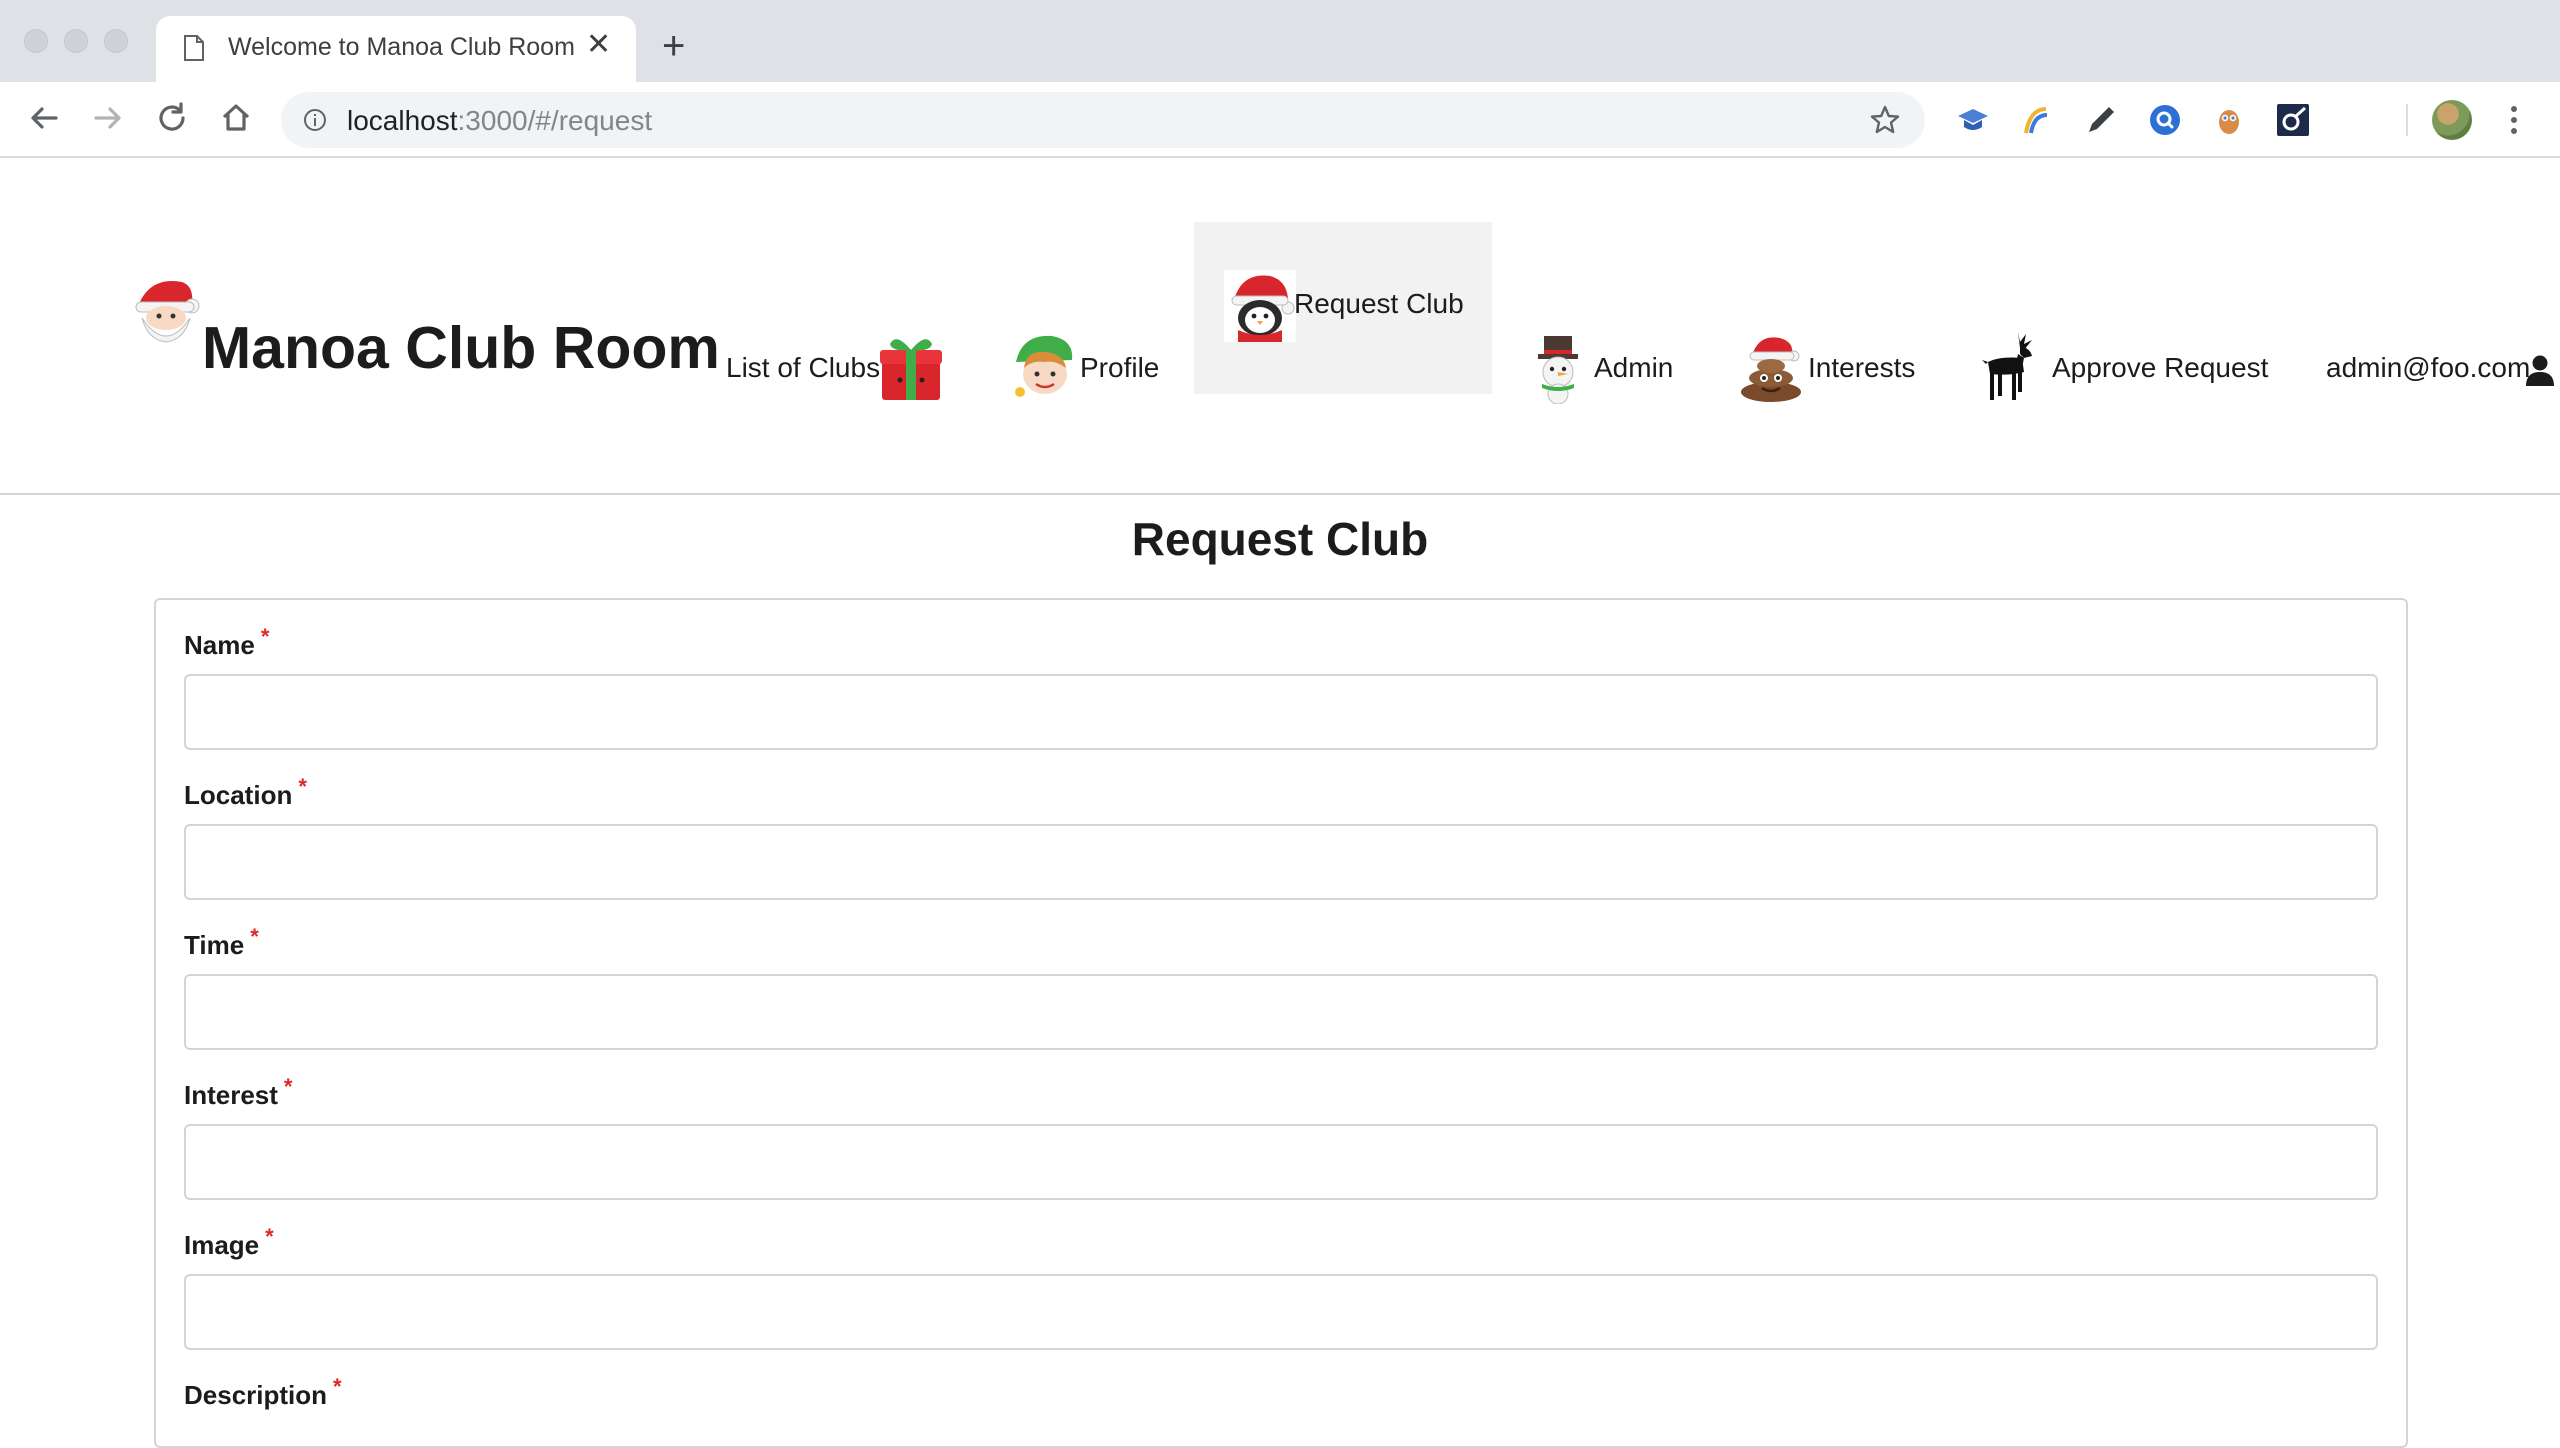 The width and height of the screenshot is (2560, 1448). Describe the element at coordinates (833, 311) in the screenshot. I see `nav-item-list-of-clubs: List of Clubs` at that location.